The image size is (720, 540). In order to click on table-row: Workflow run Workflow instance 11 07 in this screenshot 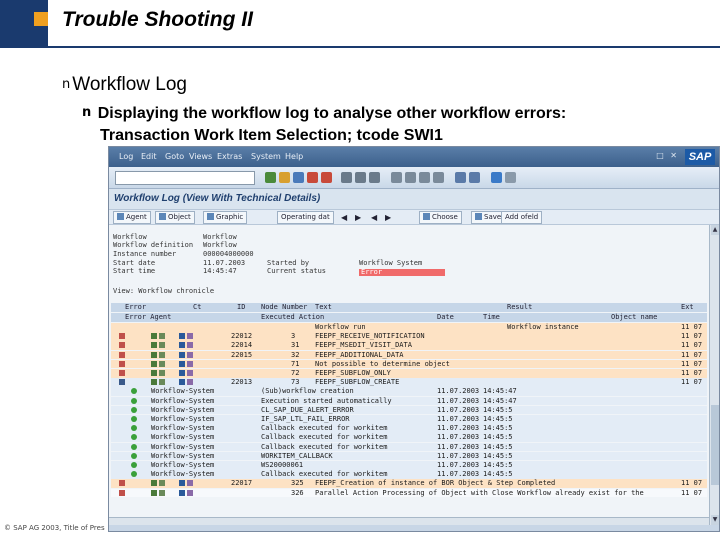, I will do `click(409, 327)`.